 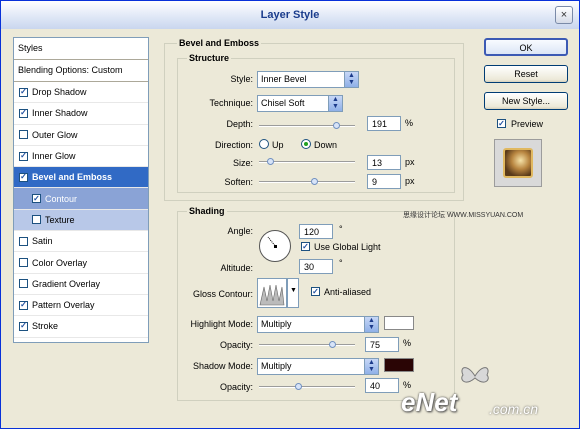 I want to click on shadow-opacity-slider, so click(x=307, y=386).